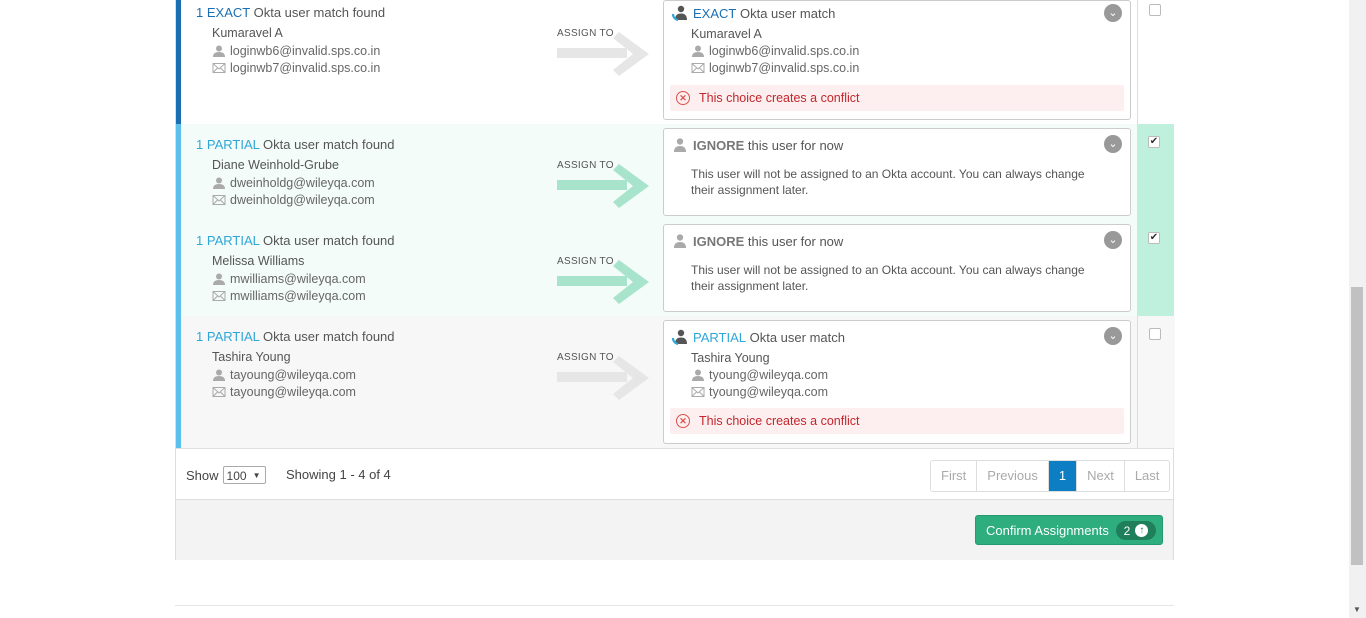  What do you see at coordinates (284, 392) in the screenshot?
I see `user-email: tayoung@wileyqa.com` at bounding box center [284, 392].